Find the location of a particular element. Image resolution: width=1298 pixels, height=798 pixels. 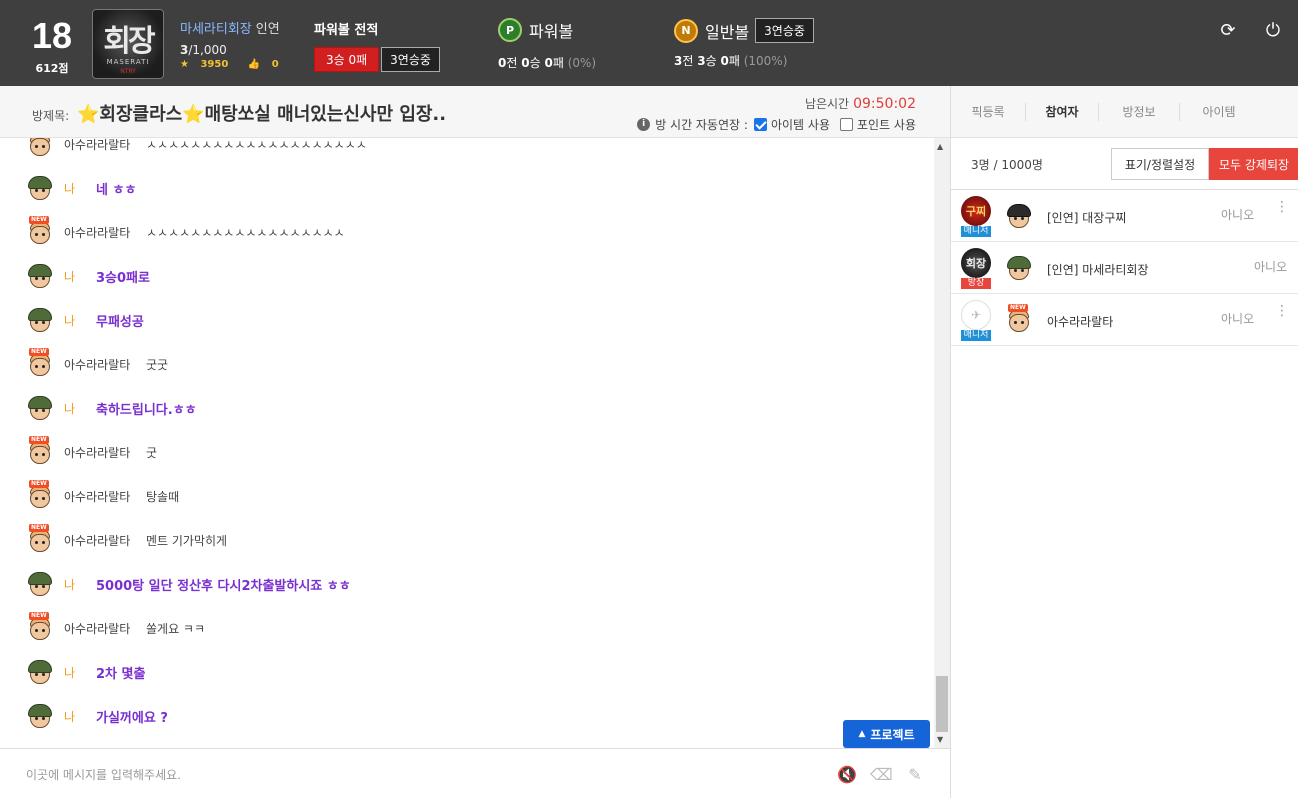

scroll-down-icon: ▼ is located at coordinates (940, 739).